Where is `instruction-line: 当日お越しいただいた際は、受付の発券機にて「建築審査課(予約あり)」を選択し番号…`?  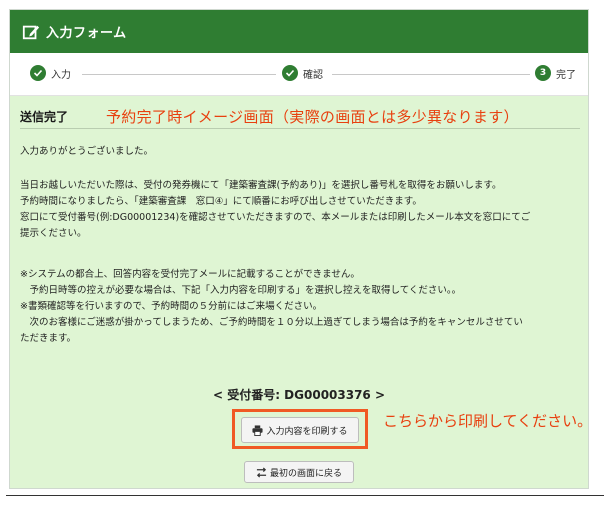 instruction-line: 当日お越しいただいた際は、受付の発券機にて「建築審査課(予約あり)」を選択し番号… is located at coordinates (261, 185).